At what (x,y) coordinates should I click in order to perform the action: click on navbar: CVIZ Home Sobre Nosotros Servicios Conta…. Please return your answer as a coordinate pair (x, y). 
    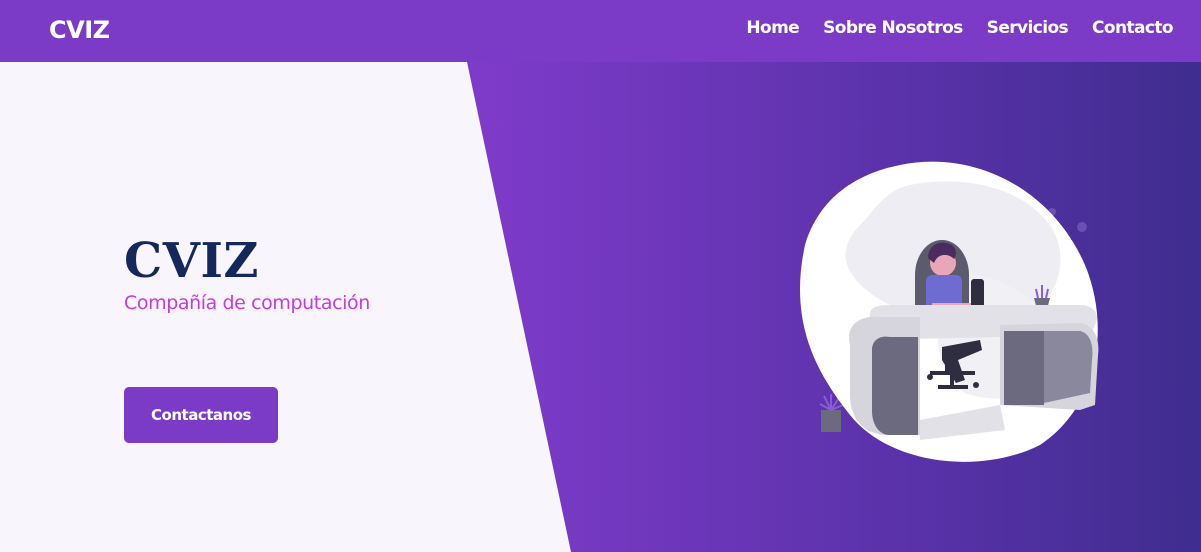
    Looking at the image, I should click on (600, 31).